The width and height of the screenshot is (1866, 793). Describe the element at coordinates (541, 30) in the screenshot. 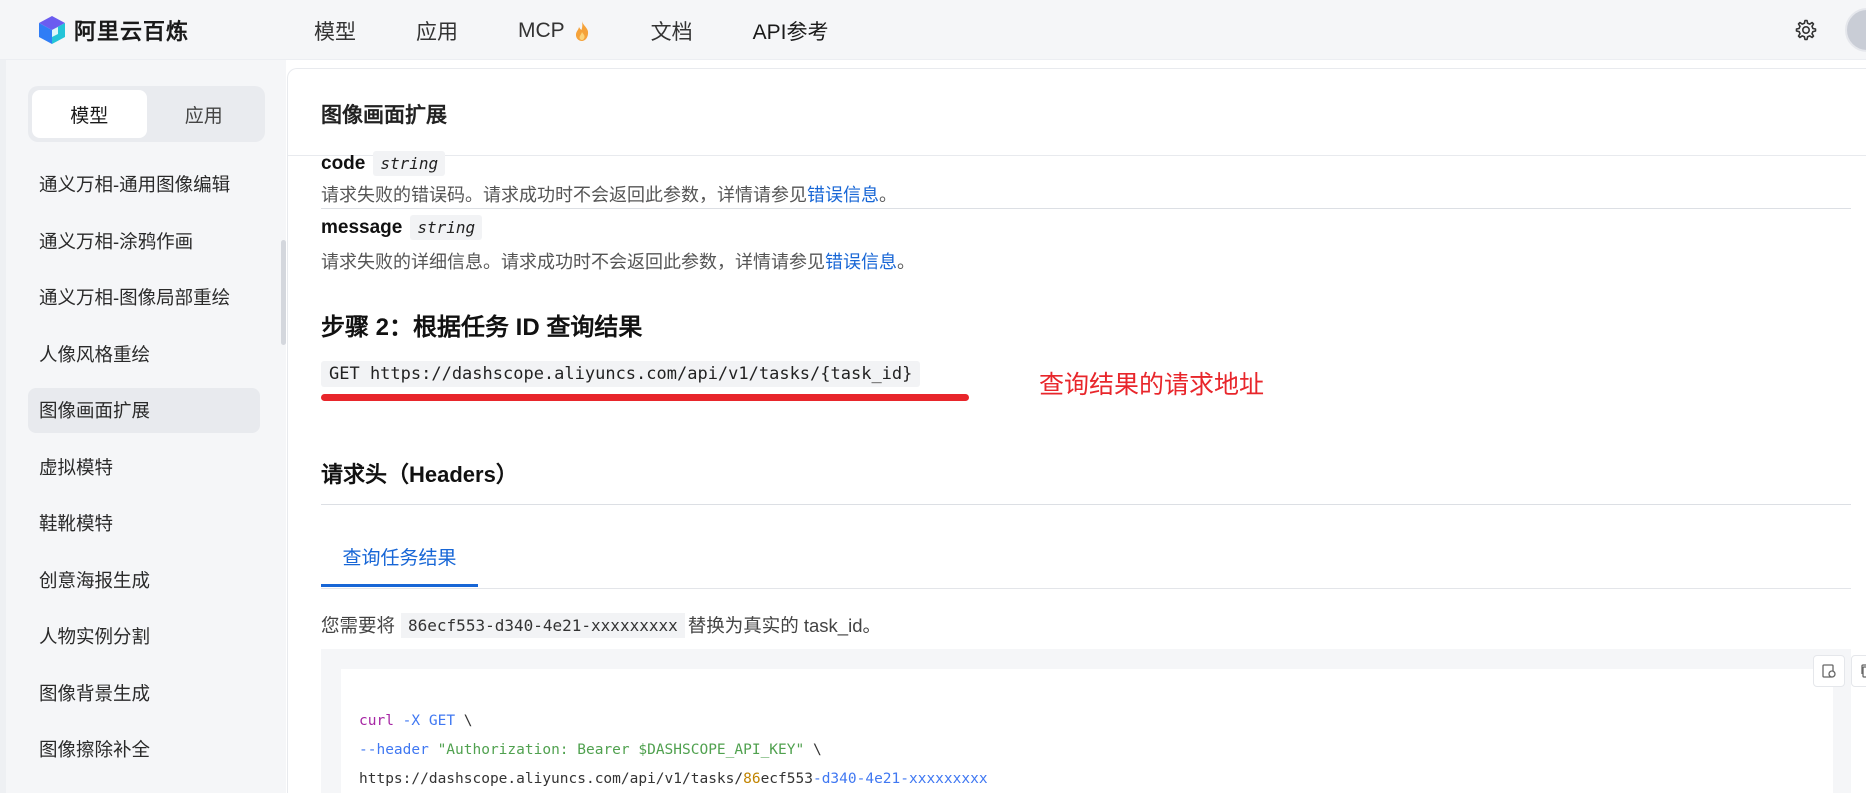

I see `nav-mcp-label: MCP` at that location.